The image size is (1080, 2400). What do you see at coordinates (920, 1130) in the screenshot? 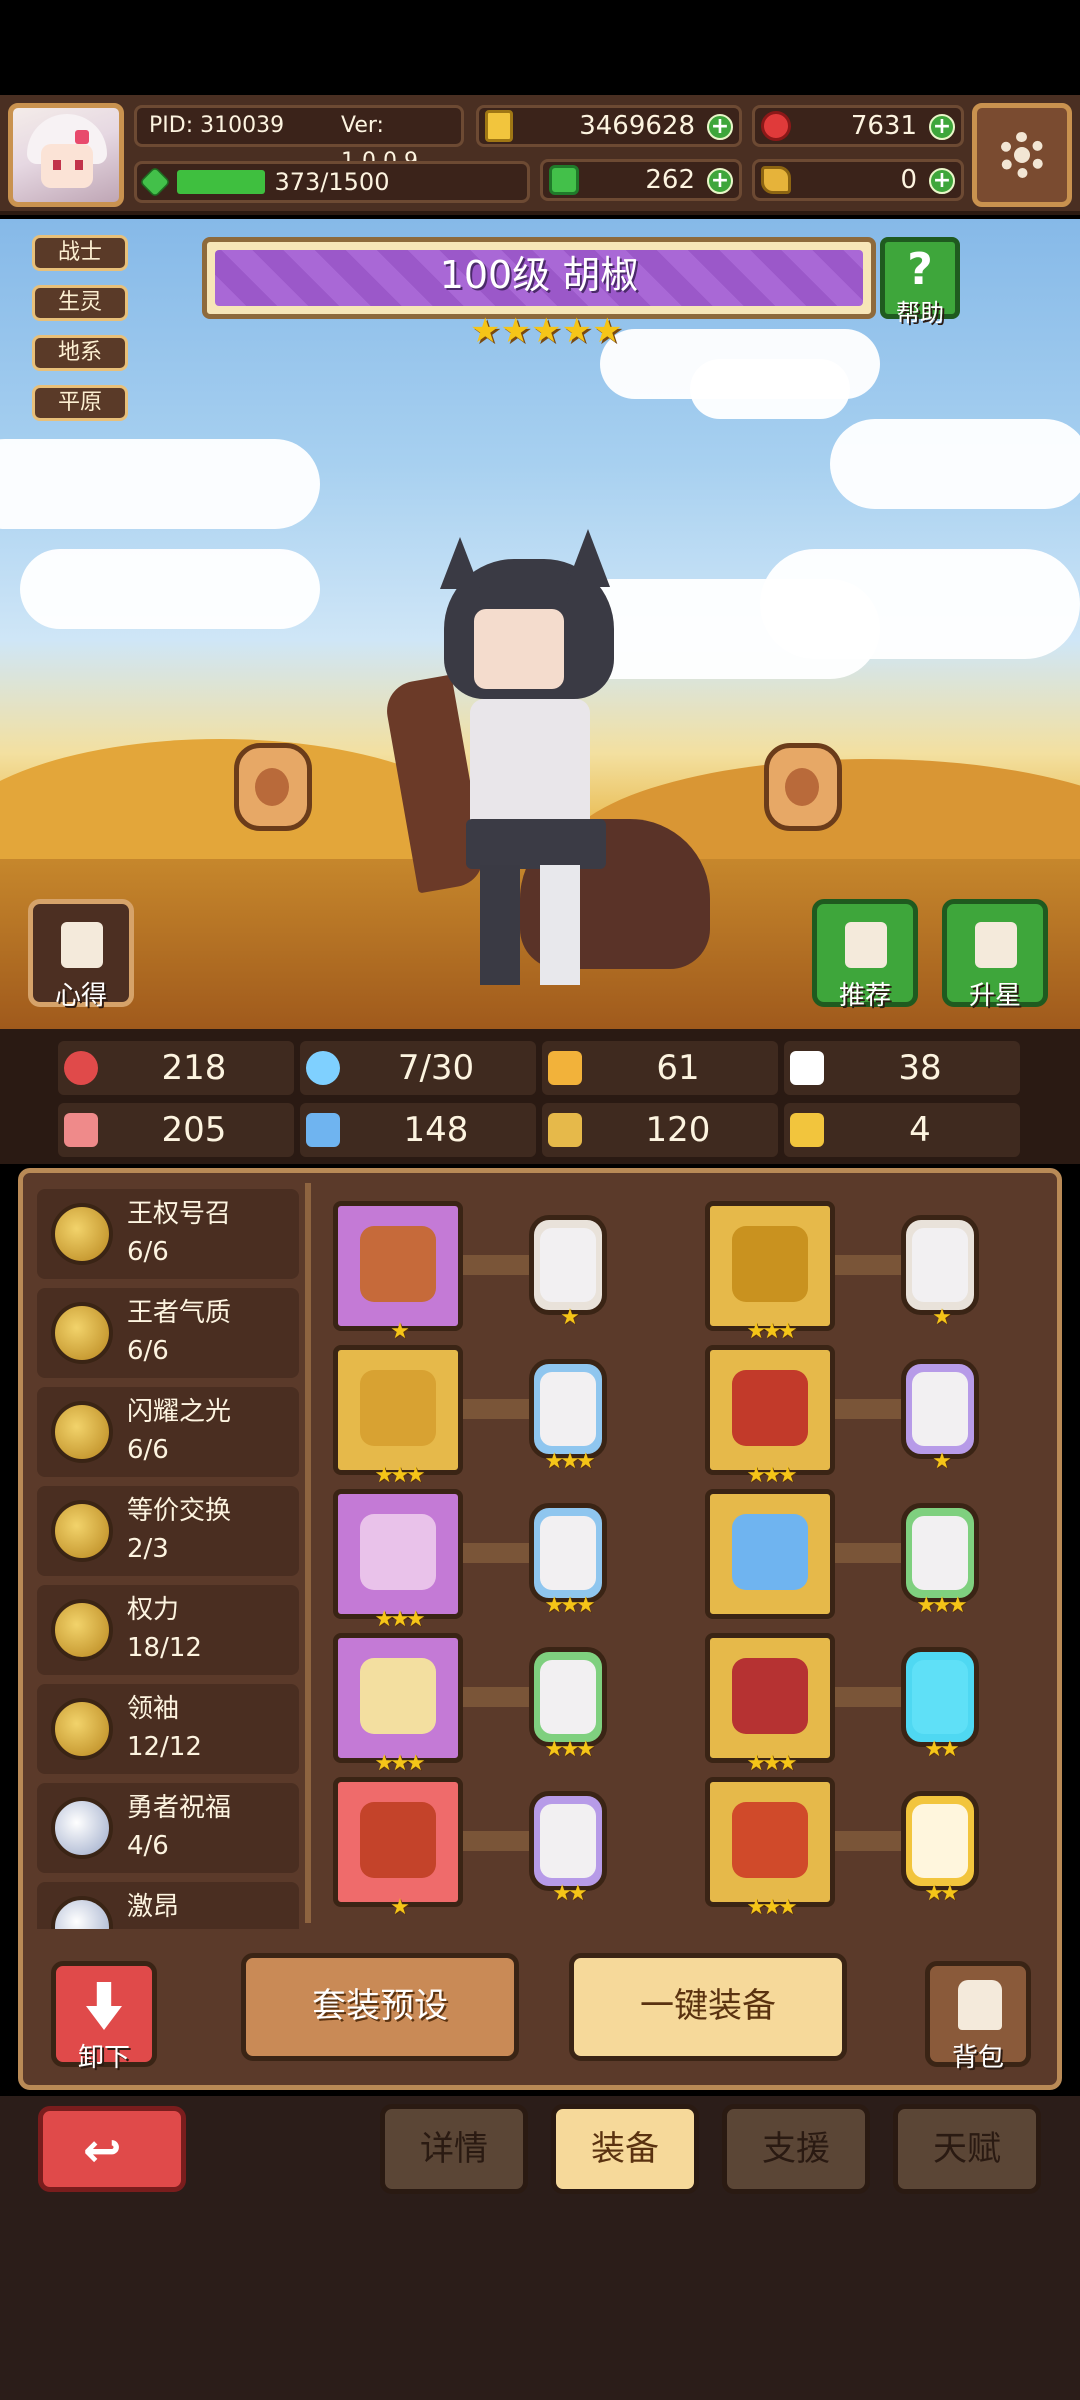
I see `stat-value: 4` at bounding box center [920, 1130].